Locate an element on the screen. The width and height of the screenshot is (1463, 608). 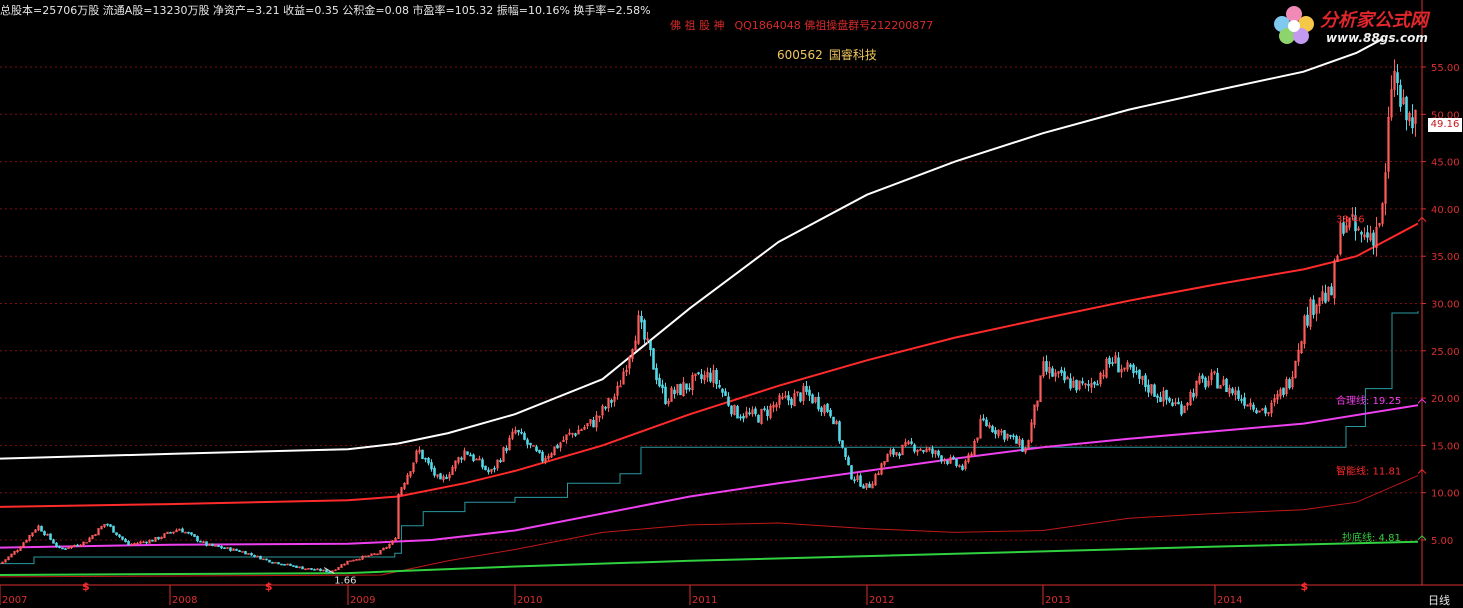
site-logo: 分析家公式网 www.88gs.com is located at coordinates (1362, 25).